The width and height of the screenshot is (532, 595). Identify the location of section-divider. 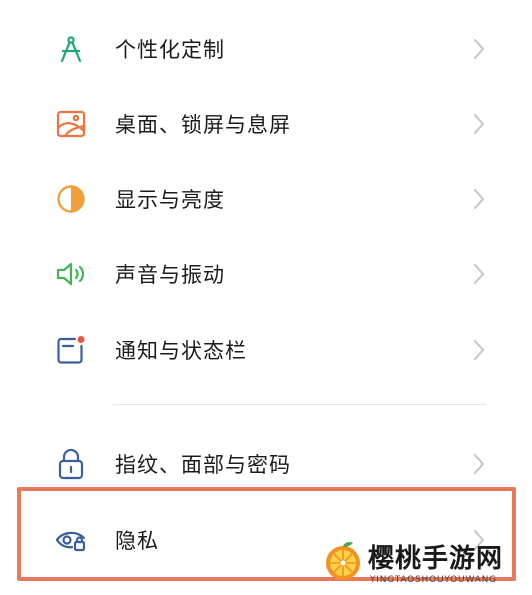
(299, 404).